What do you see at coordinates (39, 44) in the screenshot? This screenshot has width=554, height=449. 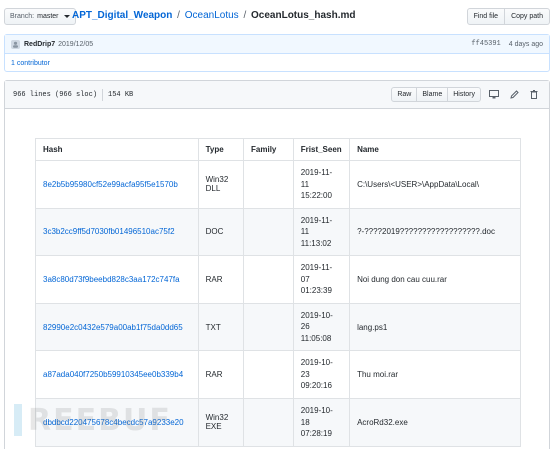 I see `commit-author-link: RedDrip7` at bounding box center [39, 44].